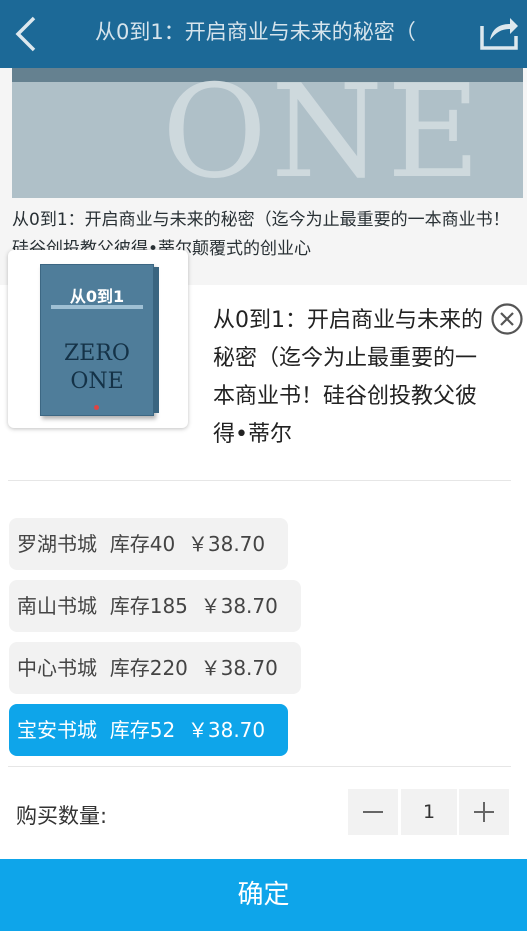 The width and height of the screenshot is (527, 931). What do you see at coordinates (27, 34) in the screenshot?
I see `back-arrow-icon` at bounding box center [27, 34].